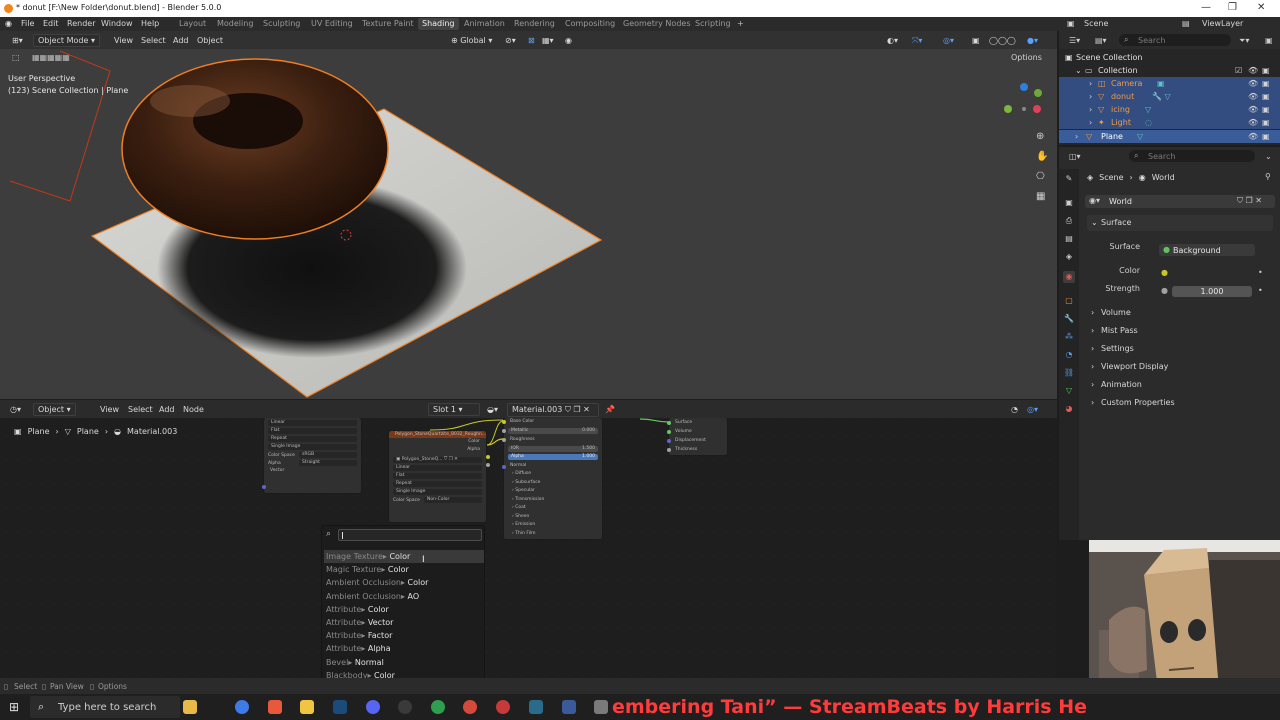 The height and width of the screenshot is (720, 1280). I want to click on object-tab-icon: ▢, so click(1069, 301).